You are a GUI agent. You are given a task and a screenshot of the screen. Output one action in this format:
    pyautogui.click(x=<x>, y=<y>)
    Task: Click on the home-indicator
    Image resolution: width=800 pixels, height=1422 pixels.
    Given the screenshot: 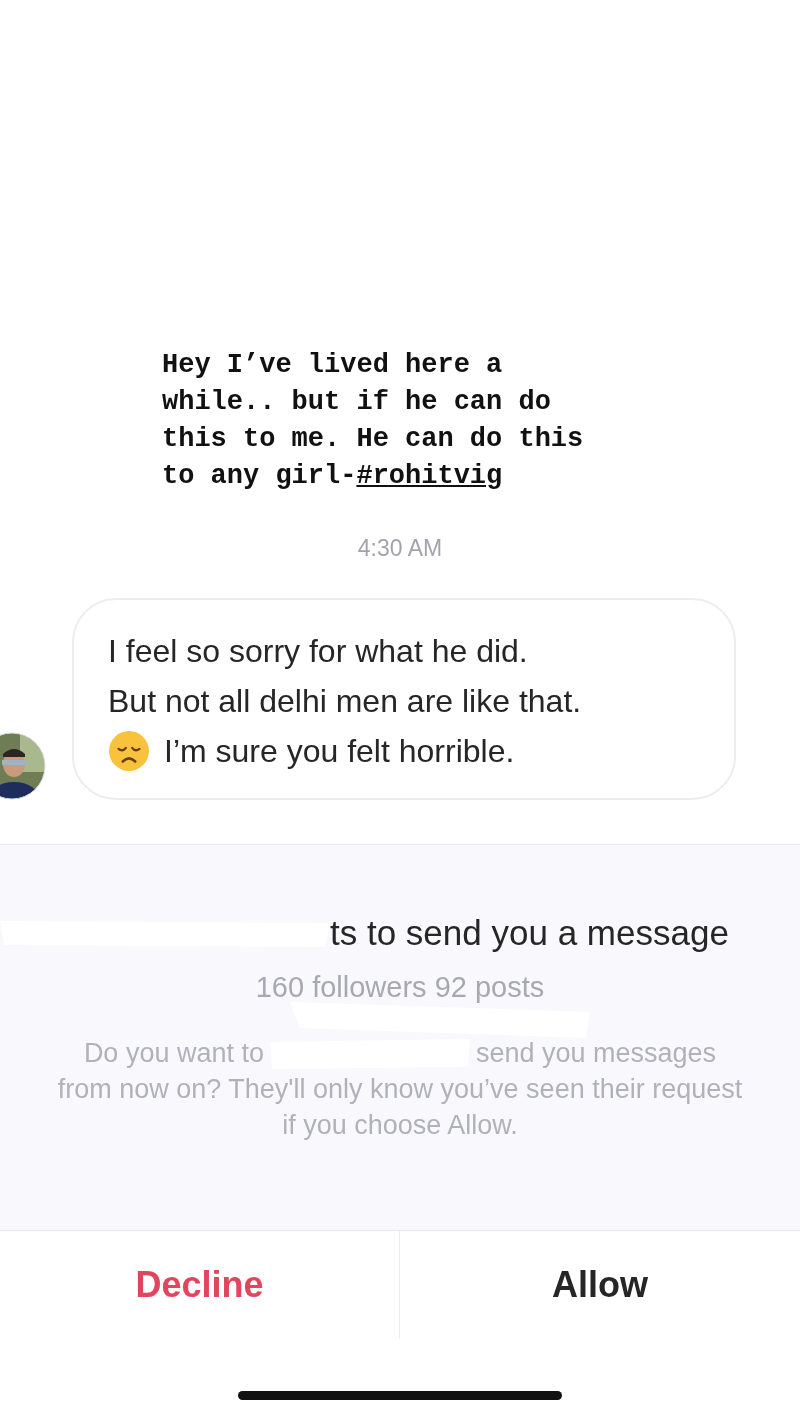 What is the action you would take?
    pyautogui.click(x=400, y=1395)
    